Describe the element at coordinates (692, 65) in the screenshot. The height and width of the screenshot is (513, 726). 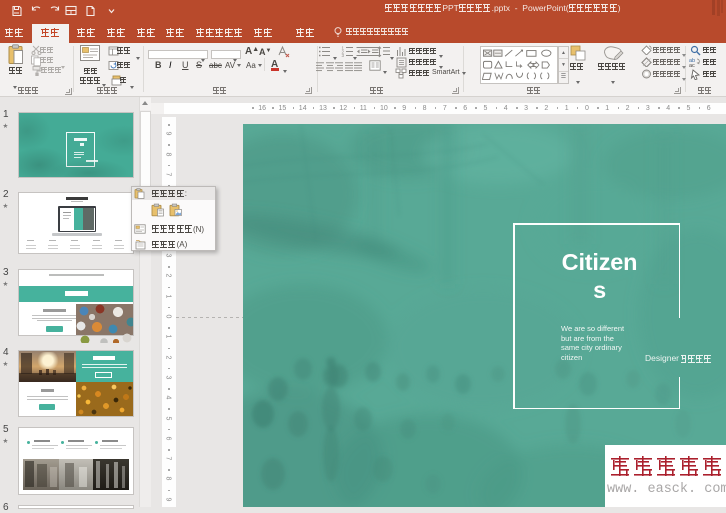
I see `svg-text: ac` at that location.